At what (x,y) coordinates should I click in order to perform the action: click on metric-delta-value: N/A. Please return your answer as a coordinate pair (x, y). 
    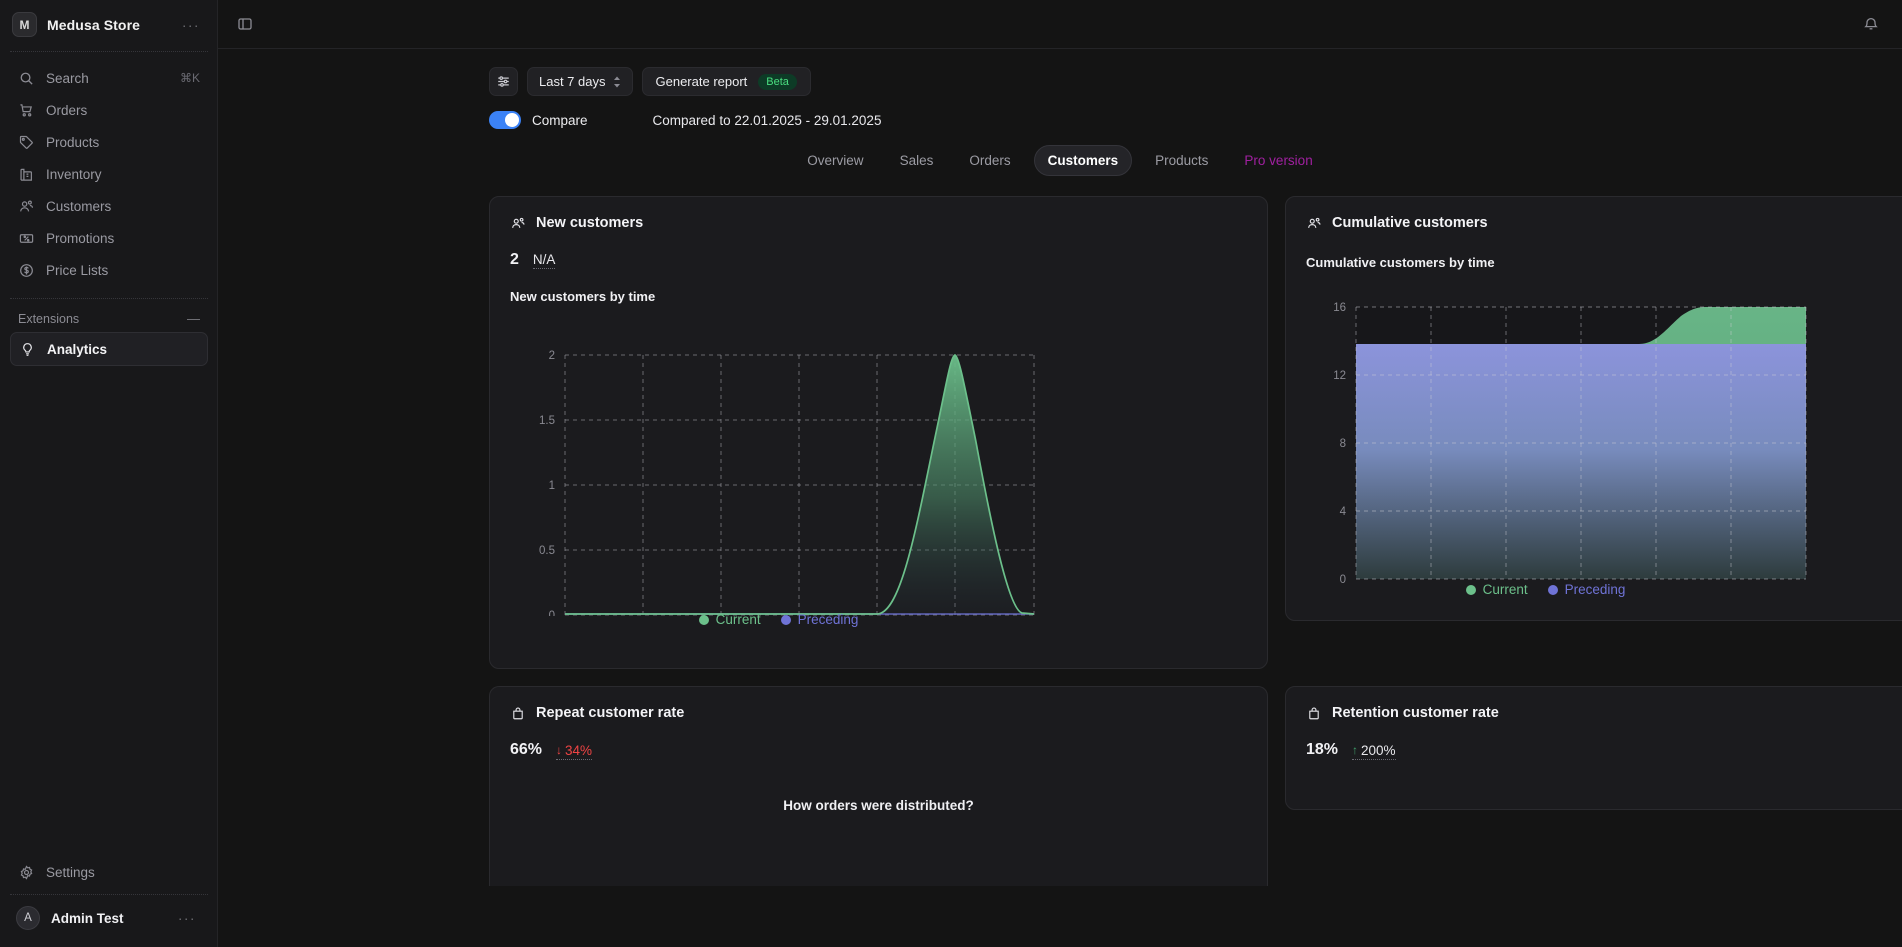
    Looking at the image, I should click on (544, 259).